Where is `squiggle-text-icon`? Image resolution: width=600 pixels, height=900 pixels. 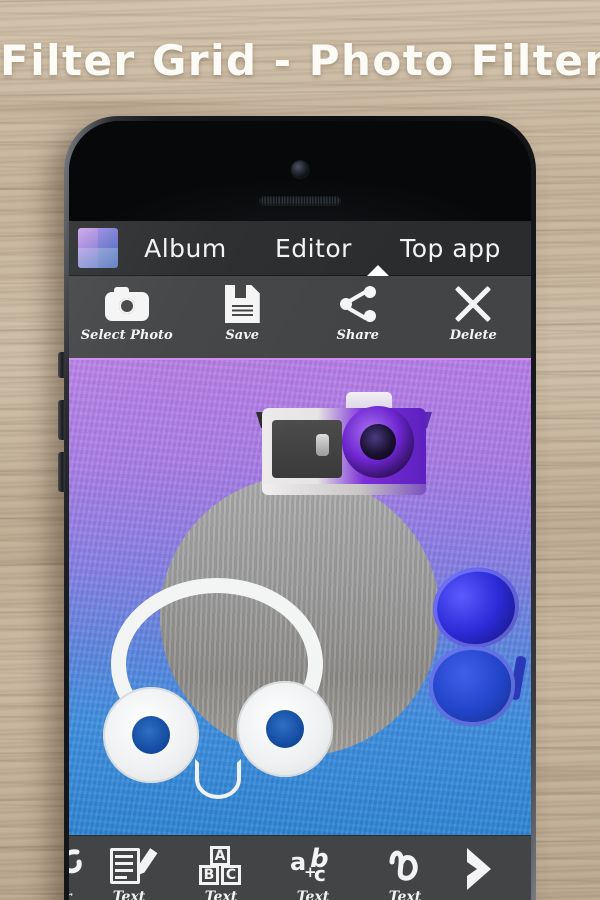
squiggle-text-icon is located at coordinates (405, 866).